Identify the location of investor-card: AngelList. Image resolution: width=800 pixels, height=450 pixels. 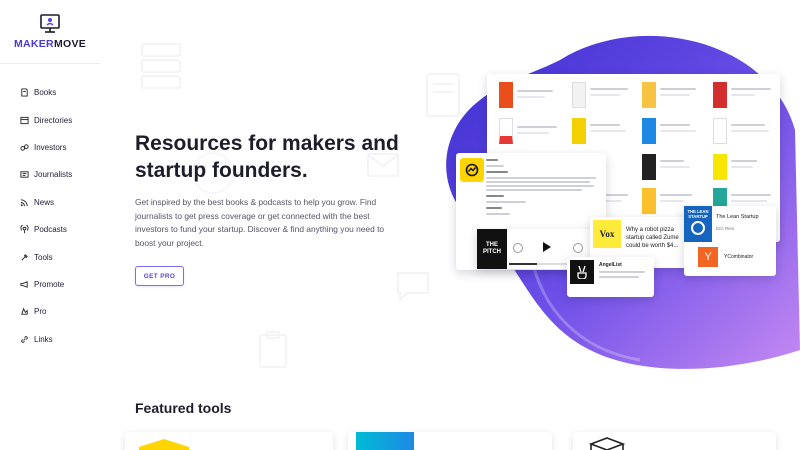
(610, 277).